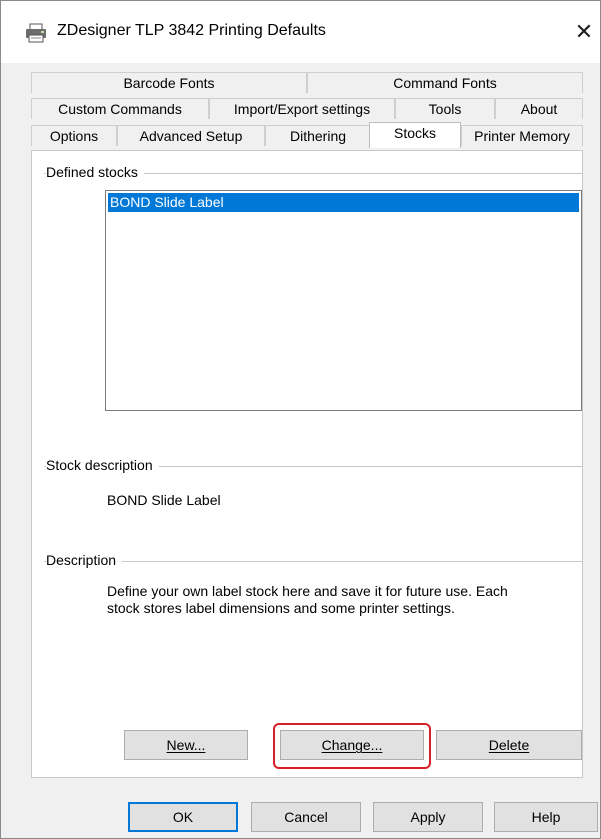 This screenshot has height=839, width=601. Describe the element at coordinates (169, 82) in the screenshot. I see `tab-barcode-fonts: Barcode Fonts` at that location.